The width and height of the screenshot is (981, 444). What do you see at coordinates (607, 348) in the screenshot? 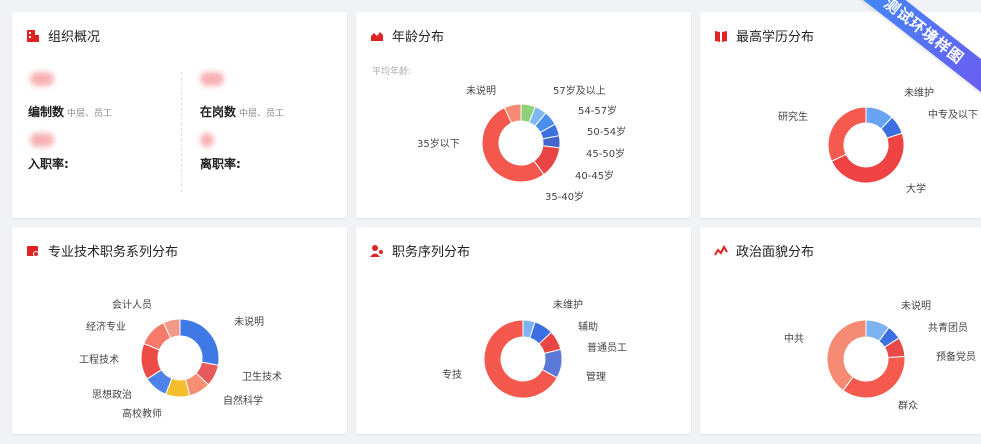
I see `duty-label-general-staff: 普通员工` at bounding box center [607, 348].